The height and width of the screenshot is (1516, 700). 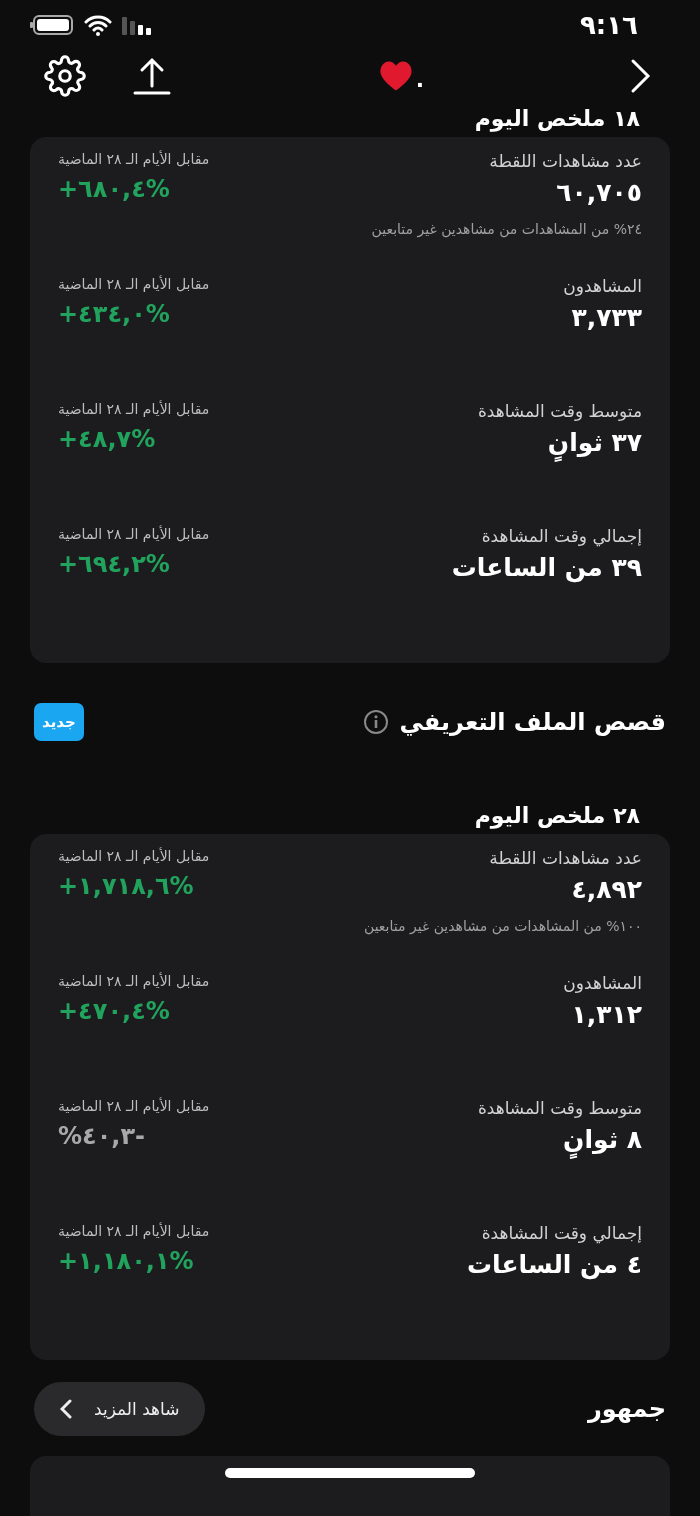 What do you see at coordinates (609, 25) in the screenshot?
I see `status-time: ٩:١٦` at bounding box center [609, 25].